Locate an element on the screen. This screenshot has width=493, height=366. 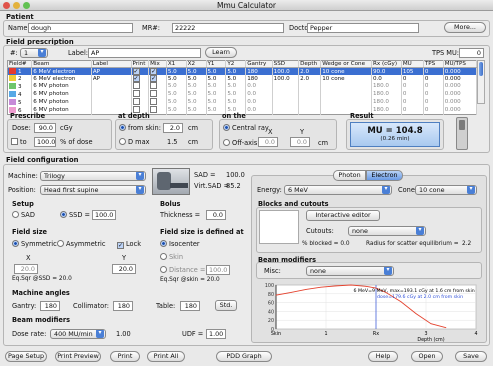
table-row: 36 MV photon 5.0 5.0 5.0 5.0 0.0 180.0 0 0 0.000 is located at coordinates (242, 86).